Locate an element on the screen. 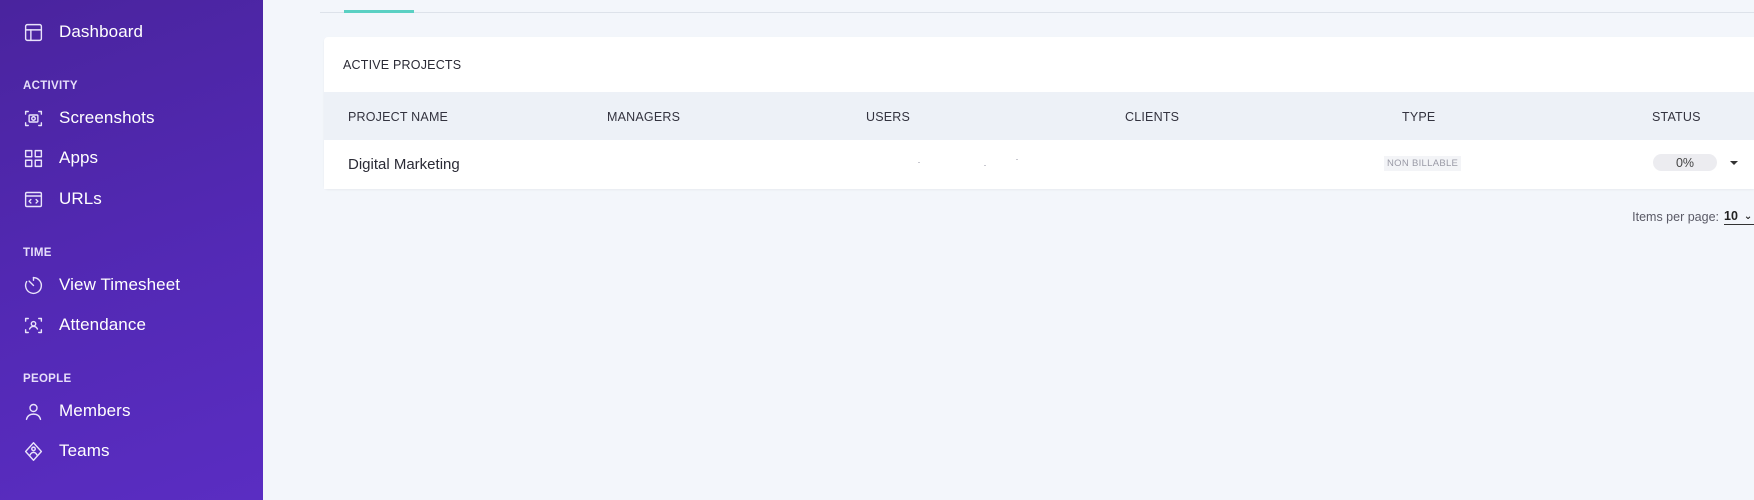 The height and width of the screenshot is (500, 1754). status-progress-pill: 0% is located at coordinates (1685, 162).